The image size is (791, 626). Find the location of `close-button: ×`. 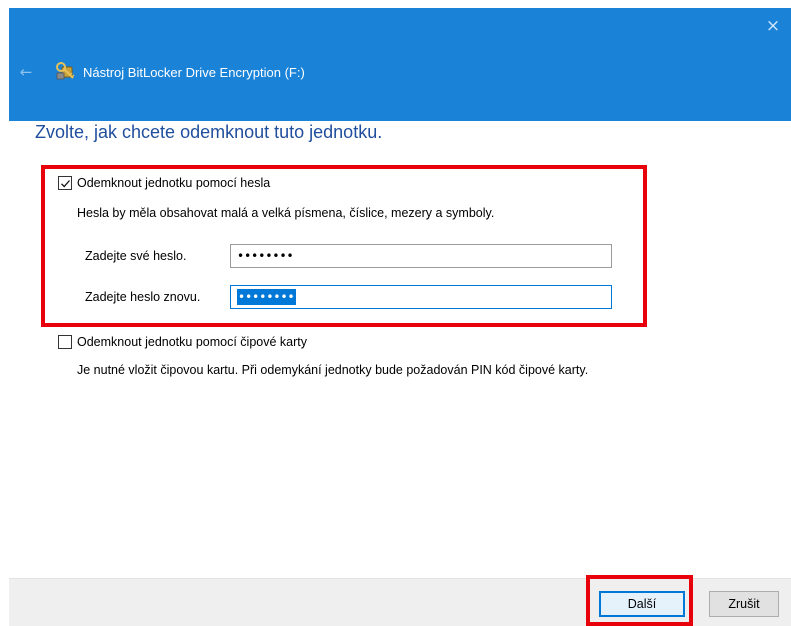

close-button: × is located at coordinates (773, 26).